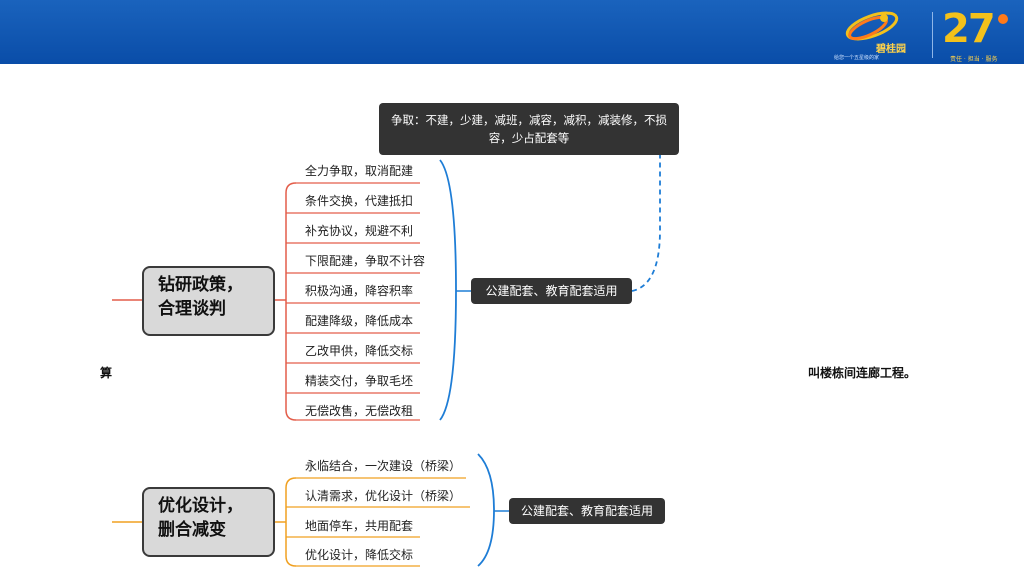  What do you see at coordinates (359, 554) in the screenshot?
I see `leaf-item: 优化设计，降低交标` at bounding box center [359, 554].